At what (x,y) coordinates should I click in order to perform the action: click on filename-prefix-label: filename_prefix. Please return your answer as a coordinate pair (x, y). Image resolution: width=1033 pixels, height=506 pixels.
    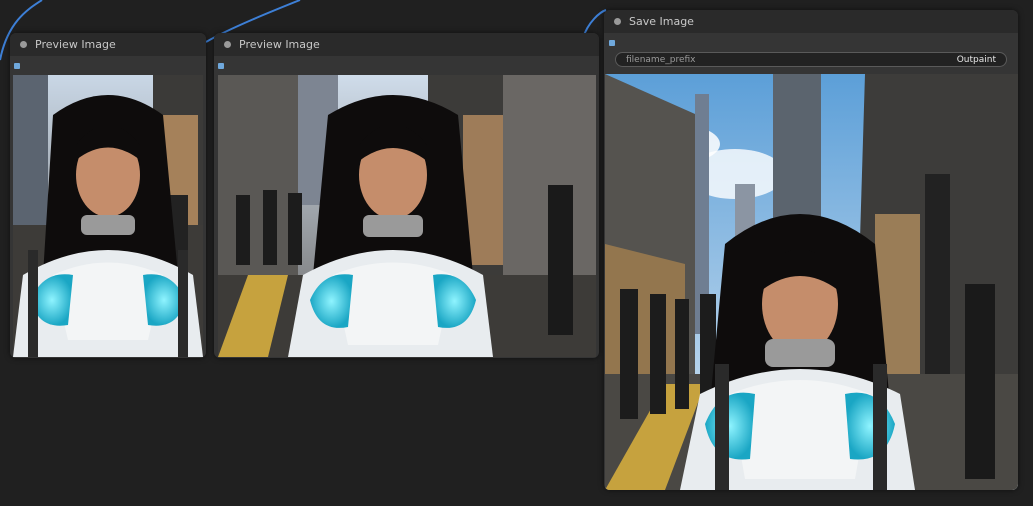
    Looking at the image, I should click on (661, 59).